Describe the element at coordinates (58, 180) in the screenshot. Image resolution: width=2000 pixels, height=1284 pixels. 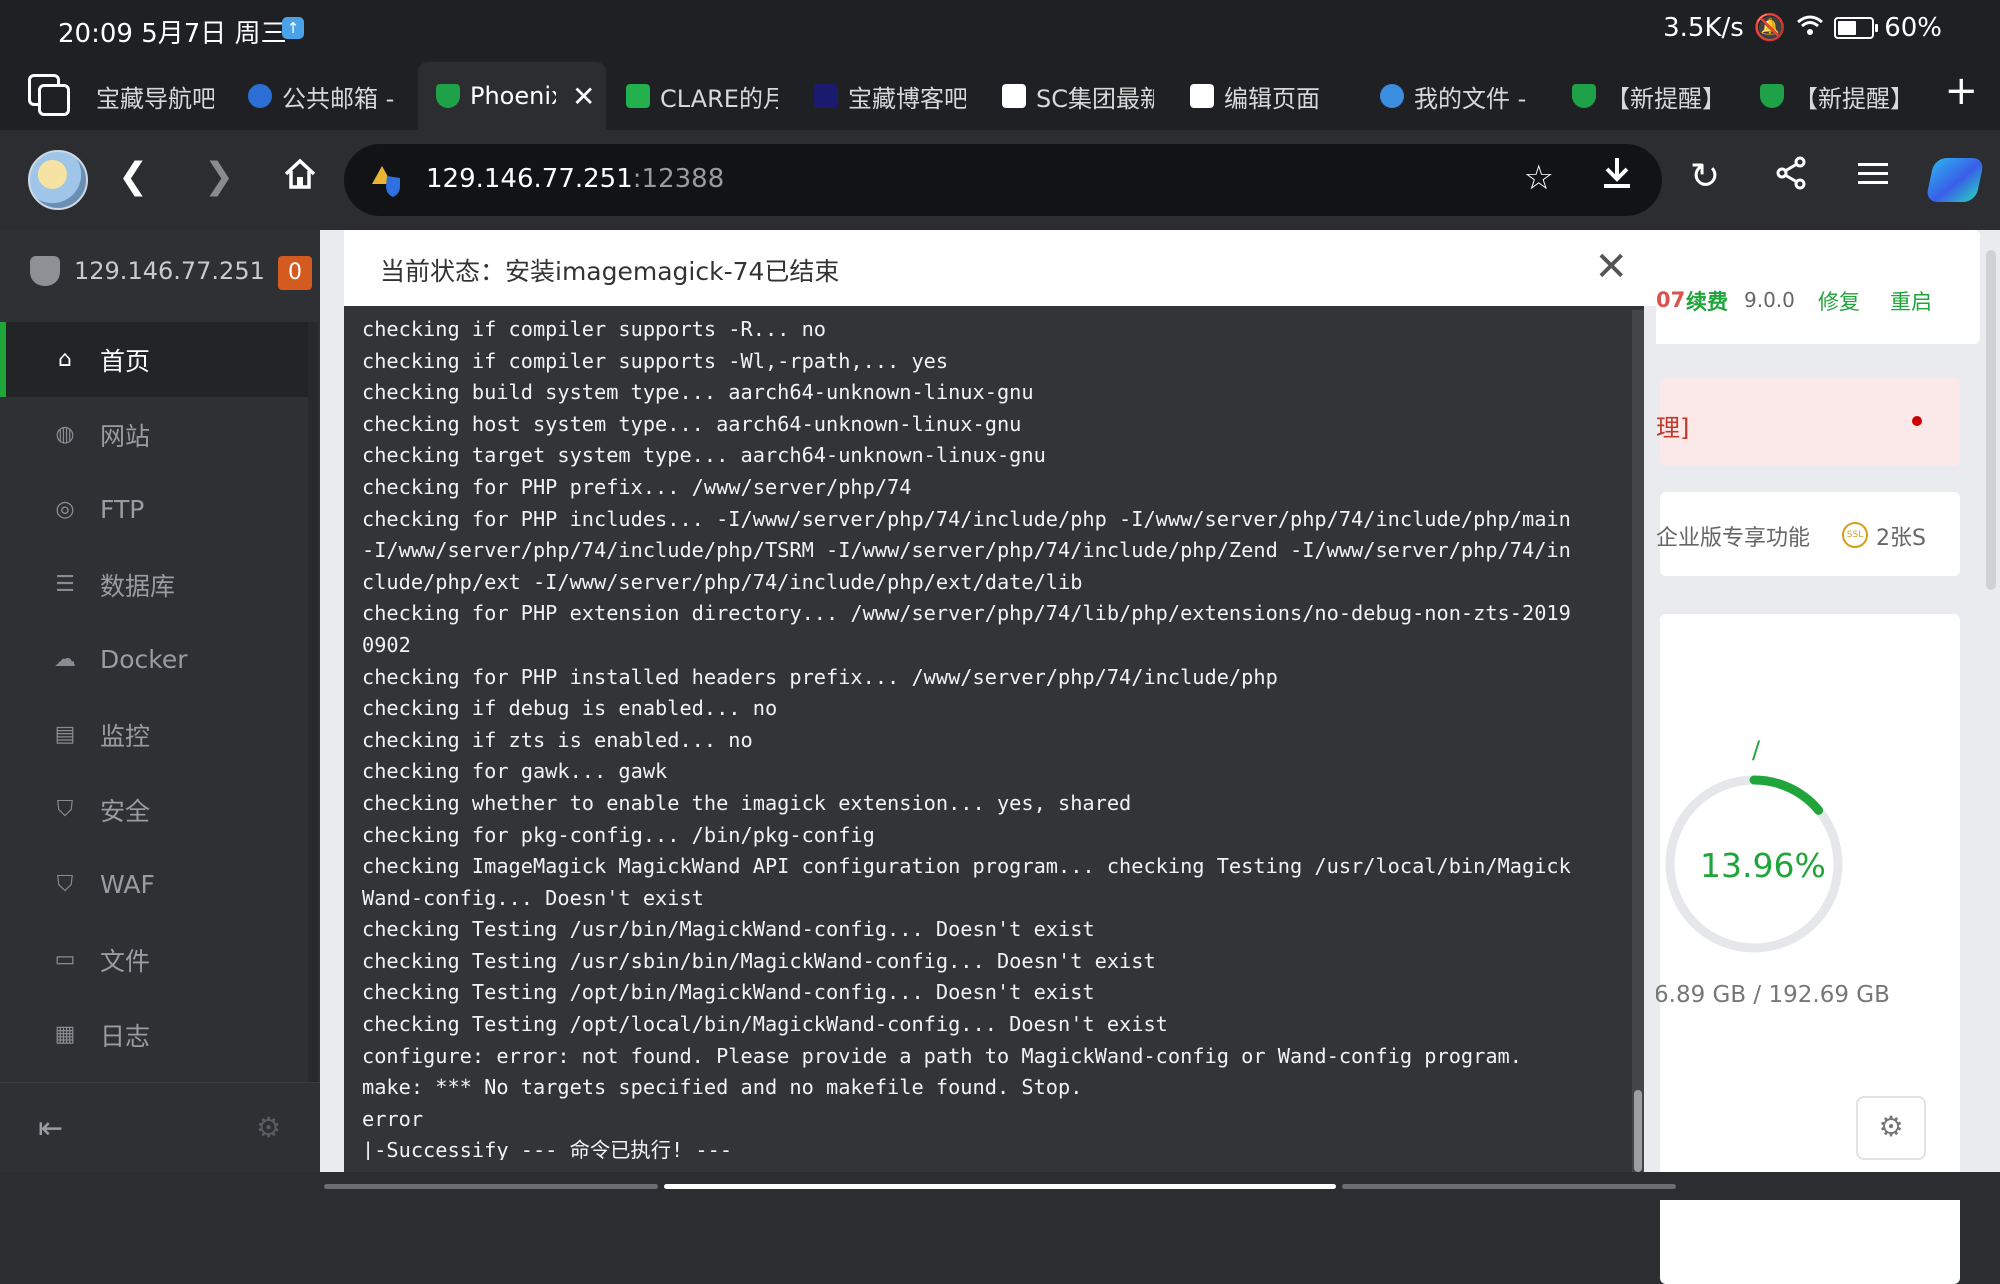
I see `profile-avatar` at that location.